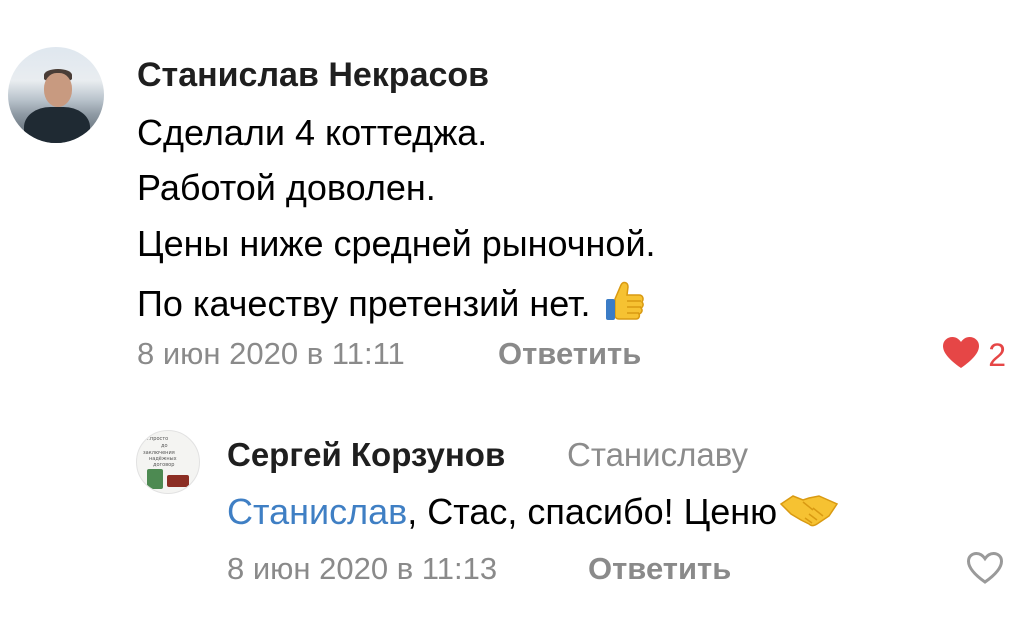 The height and width of the screenshot is (628, 1020). What do you see at coordinates (58, 90) in the screenshot?
I see `avatar-face` at bounding box center [58, 90].